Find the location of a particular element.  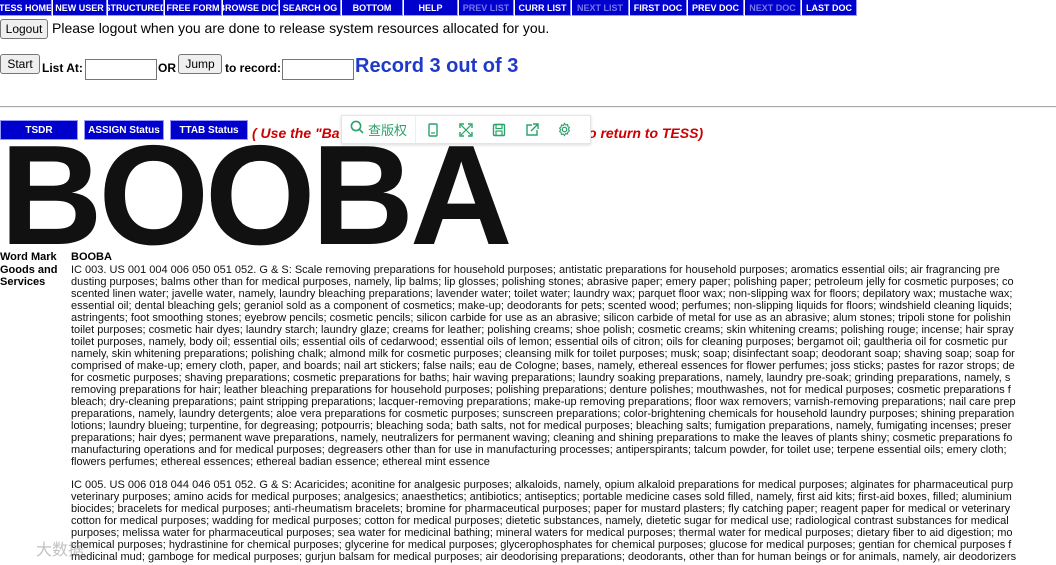

nav-button-first-doc: FIRST DOC is located at coordinates (658, 8).